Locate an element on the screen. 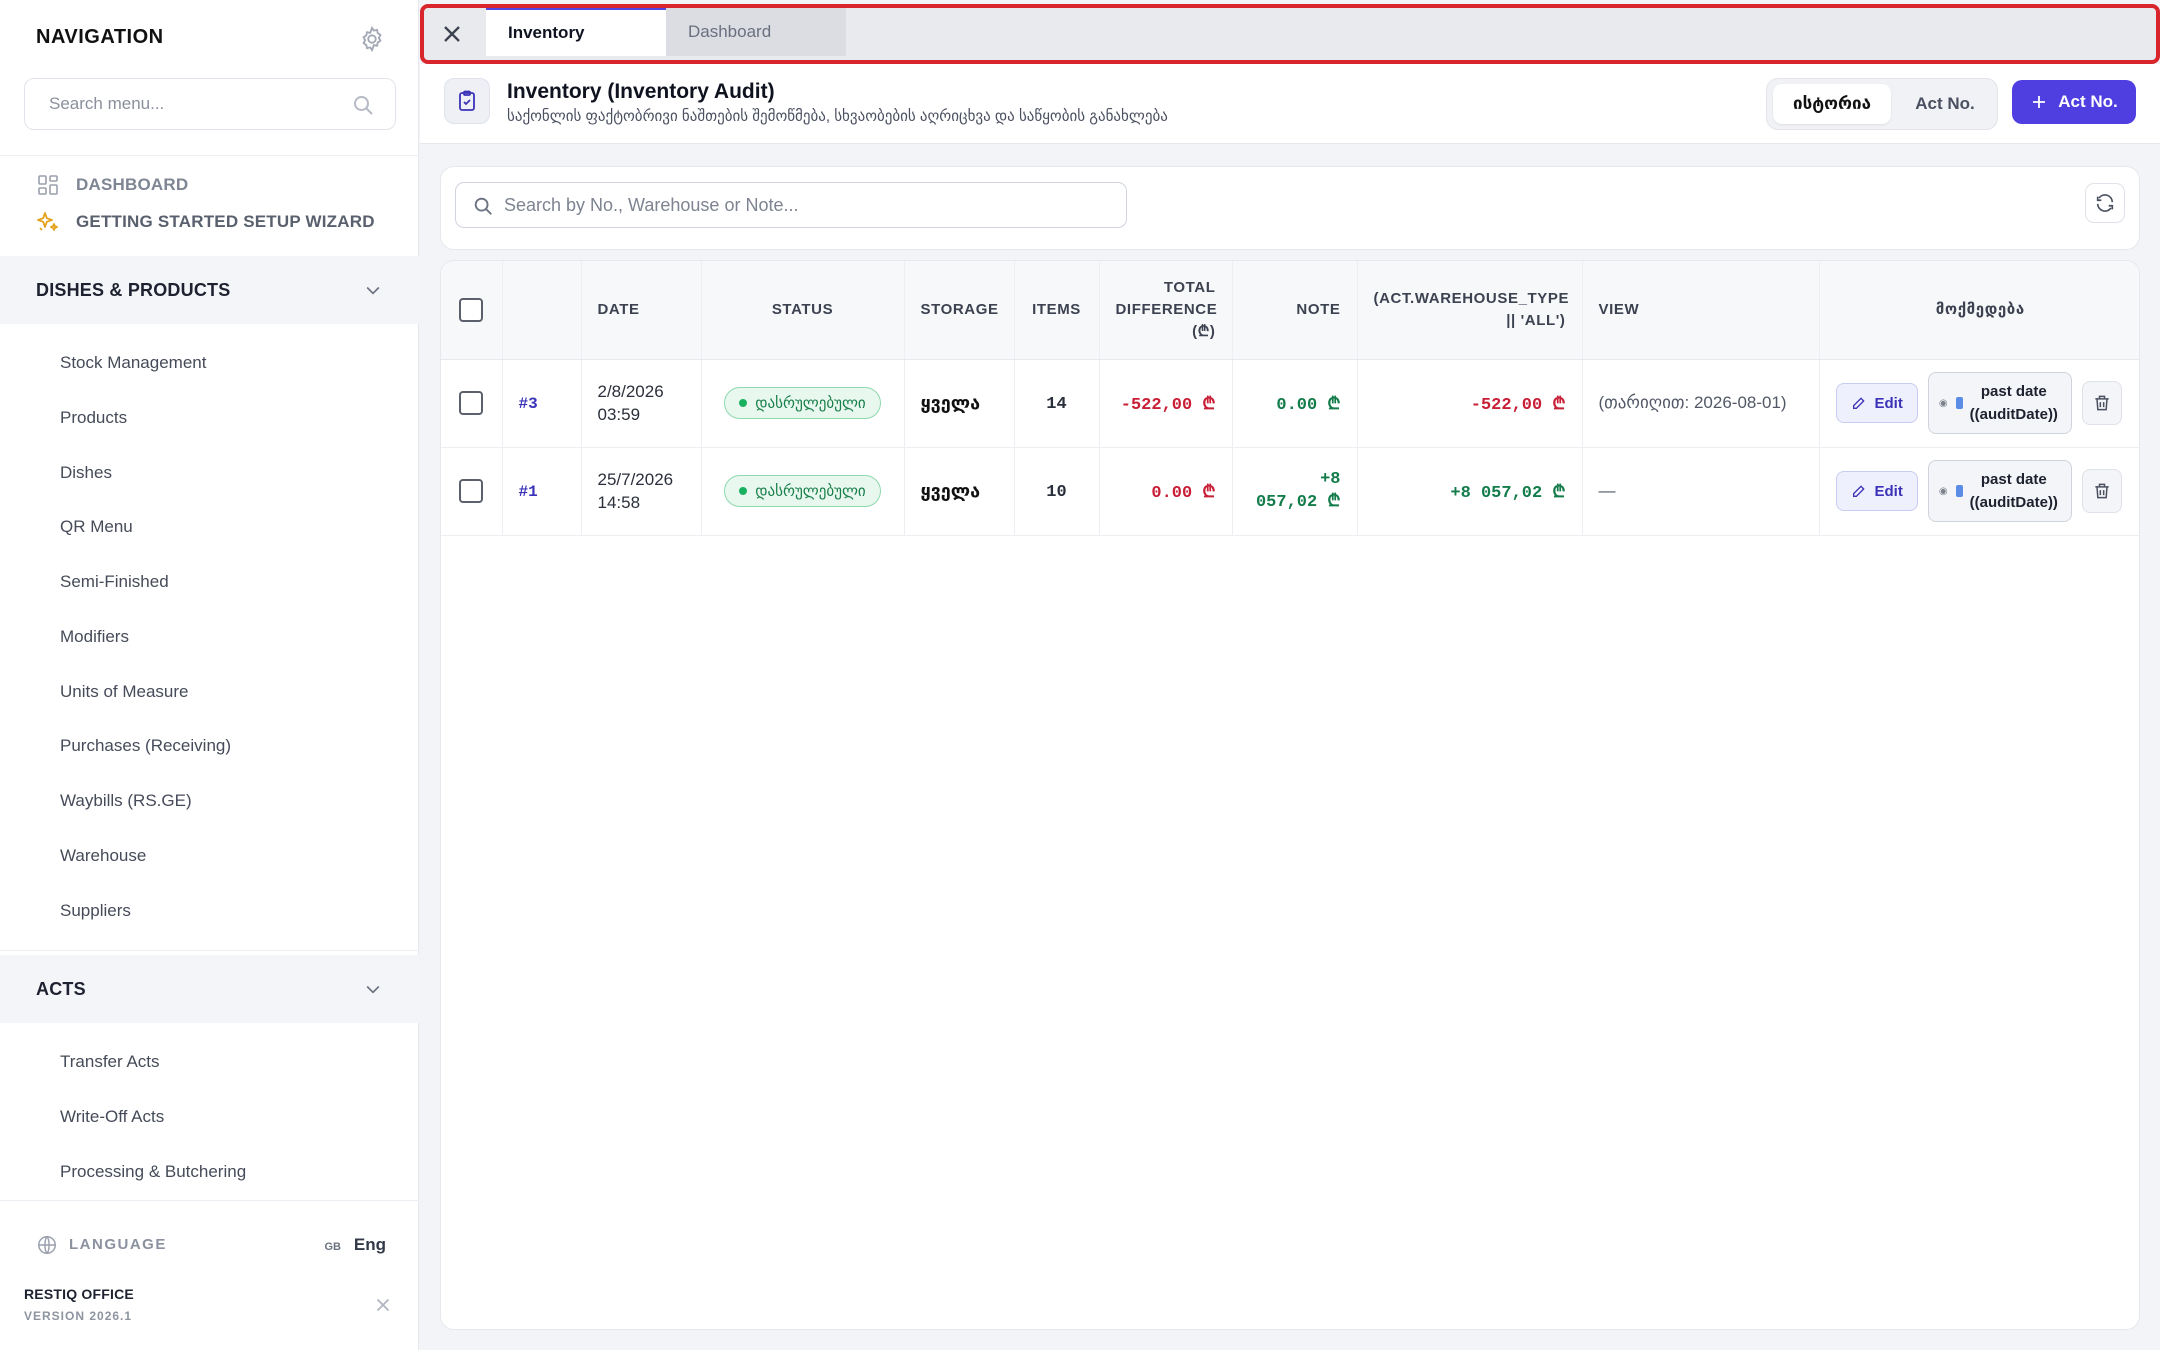 This screenshot has height=1350, width=2160. sidebar-item-processing: Processing & Butchering is located at coordinates (153, 1172).